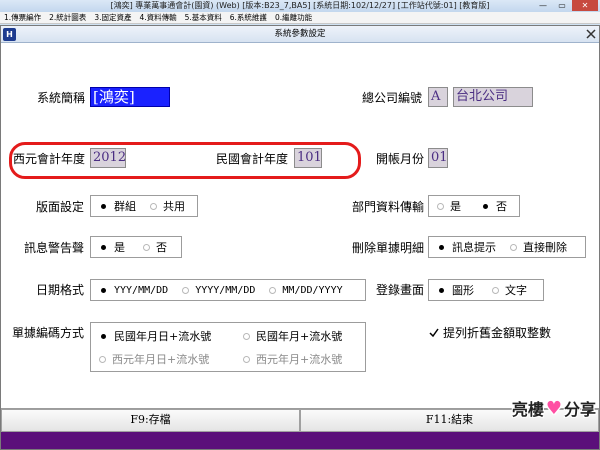  I want to click on delete-detail-prompt-option: 訊息提示, so click(466, 247).